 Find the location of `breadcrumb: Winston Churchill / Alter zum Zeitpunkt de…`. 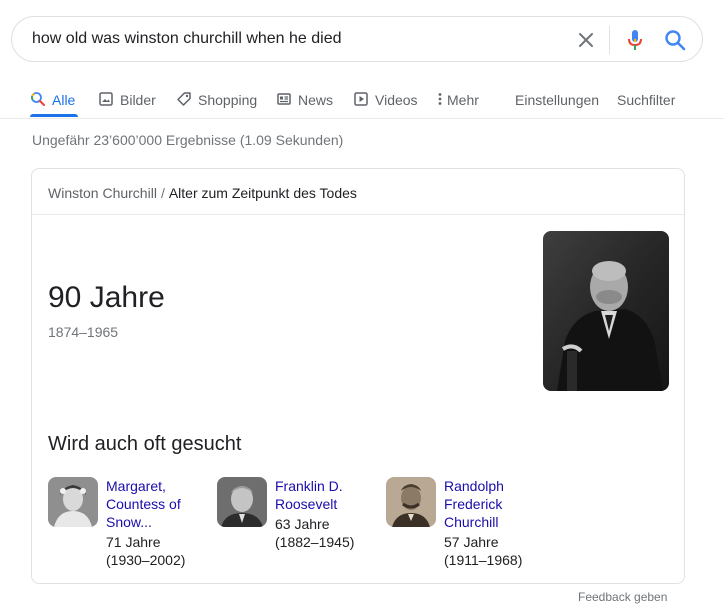

breadcrumb: Winston Churchill / Alter zum Zeitpunkt de… is located at coordinates (202, 193).